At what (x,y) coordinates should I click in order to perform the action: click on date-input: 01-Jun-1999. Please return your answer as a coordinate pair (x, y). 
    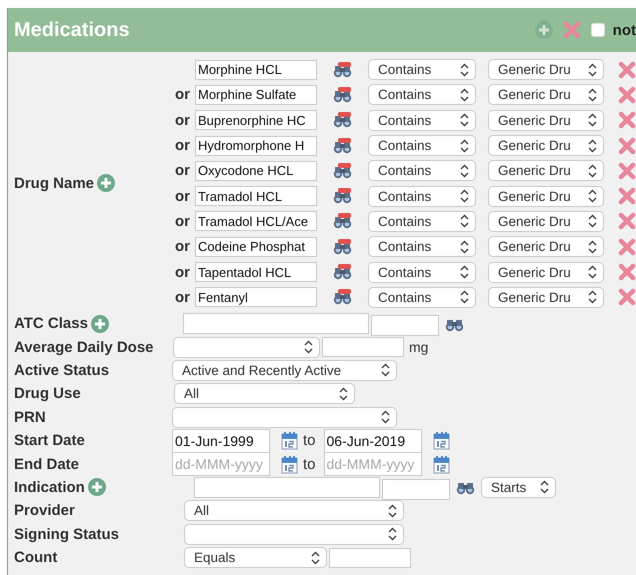
    Looking at the image, I should click on (221, 440).